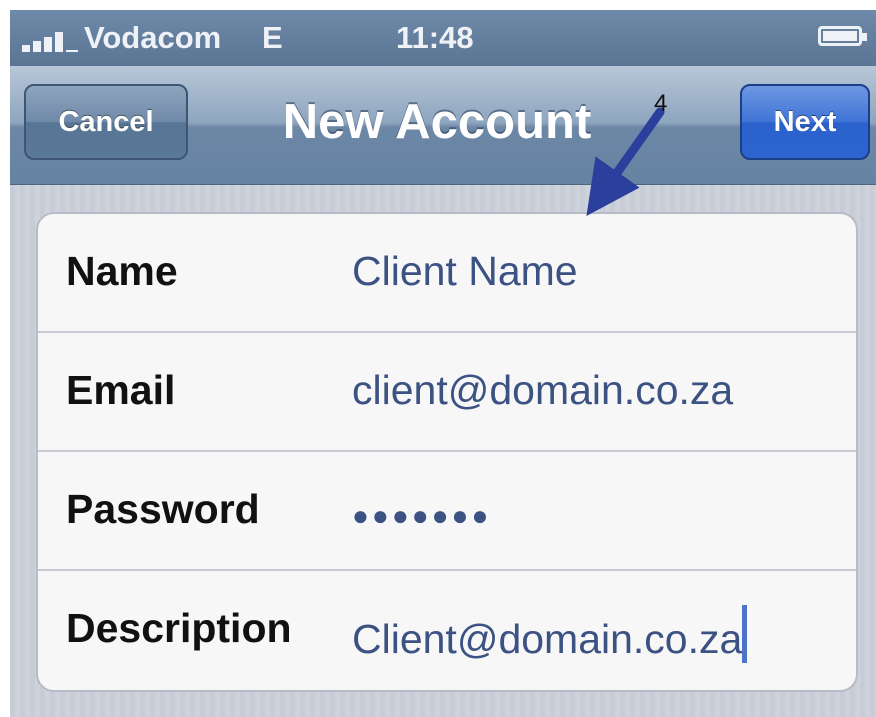  Describe the element at coordinates (122, 271) in the screenshot. I see `name-label: Name` at that location.